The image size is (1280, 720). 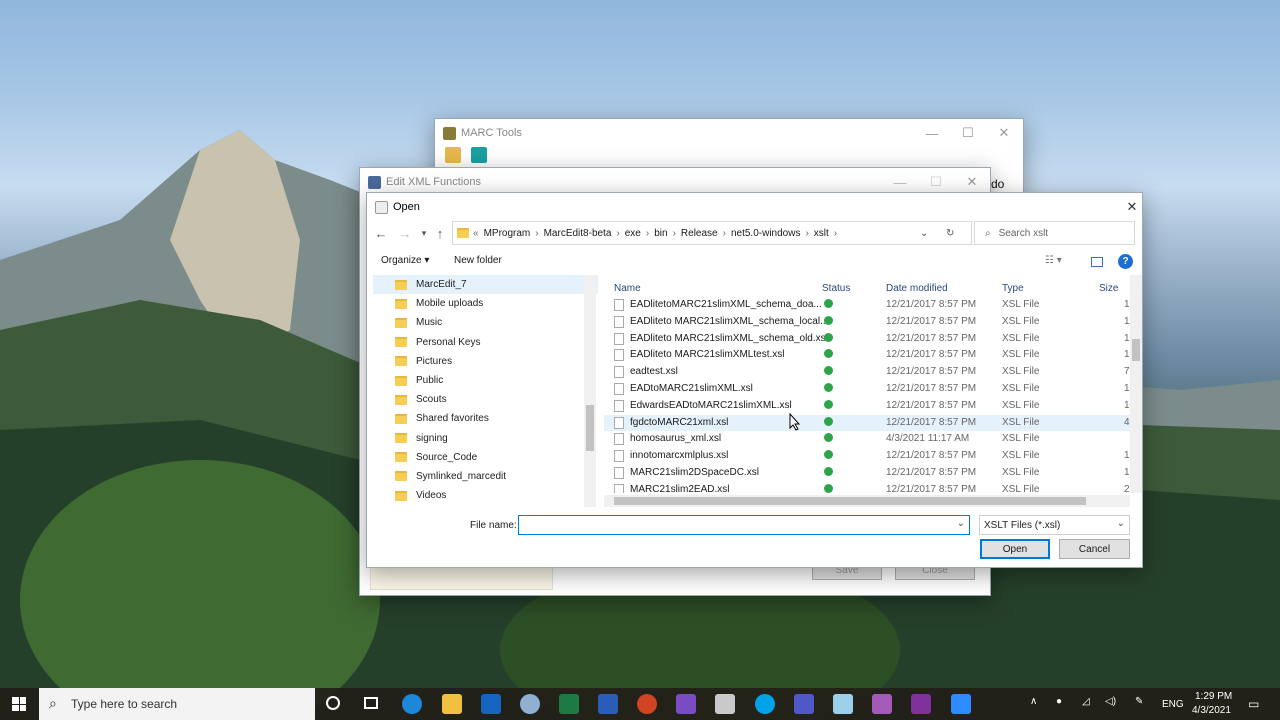 What do you see at coordinates (882, 704) in the screenshot?
I see `visual-studio-preview-icon` at bounding box center [882, 704].